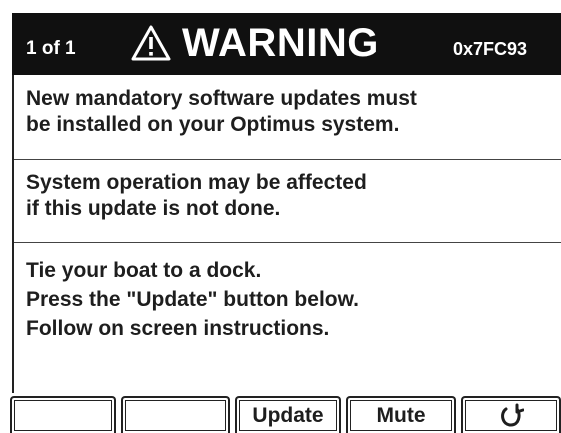  Describe the element at coordinates (178, 328) in the screenshot. I see `message-line: Follow on screen instructions.` at that location.